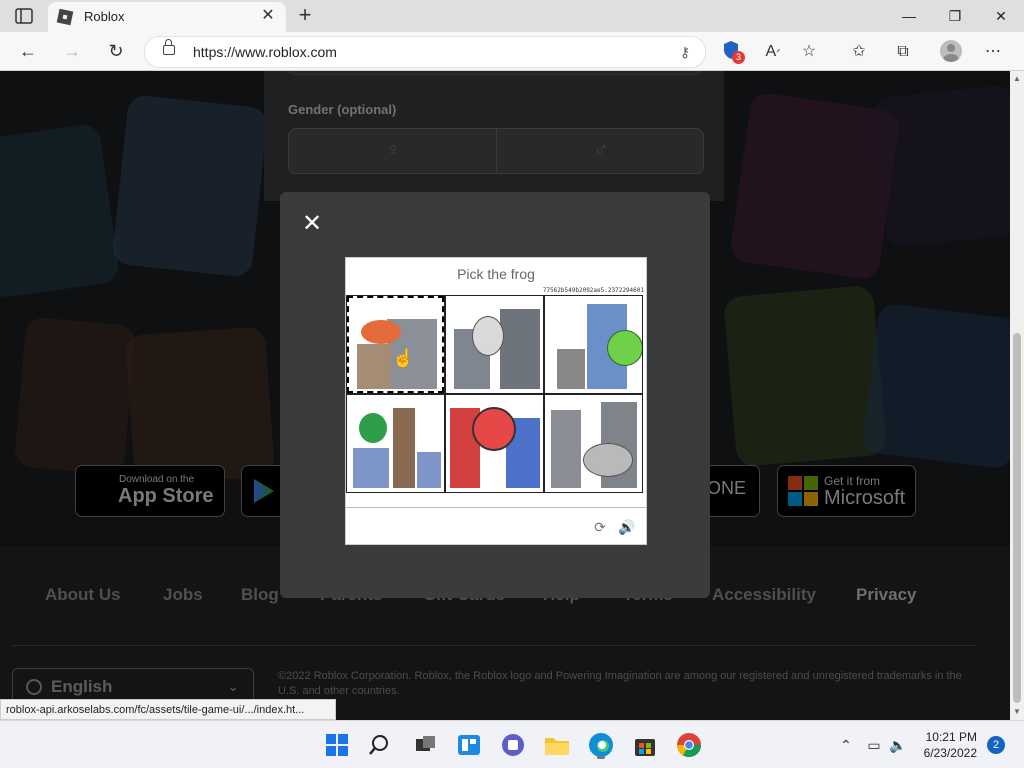  What do you see at coordinates (494, 429) in the screenshot?
I see `ladybug-icon` at bounding box center [494, 429].